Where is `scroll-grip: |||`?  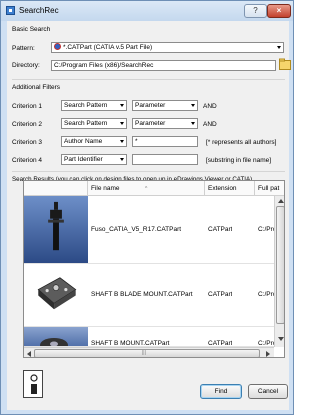
scroll-grip: ||| is located at coordinates (144, 353).